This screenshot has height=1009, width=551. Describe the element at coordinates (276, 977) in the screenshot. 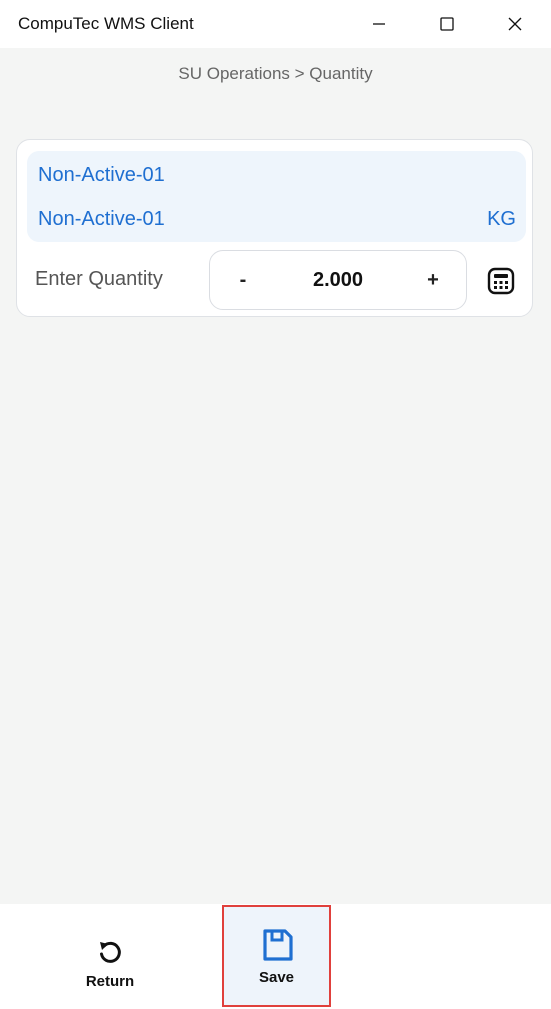

I see `save-label: Save` at that location.